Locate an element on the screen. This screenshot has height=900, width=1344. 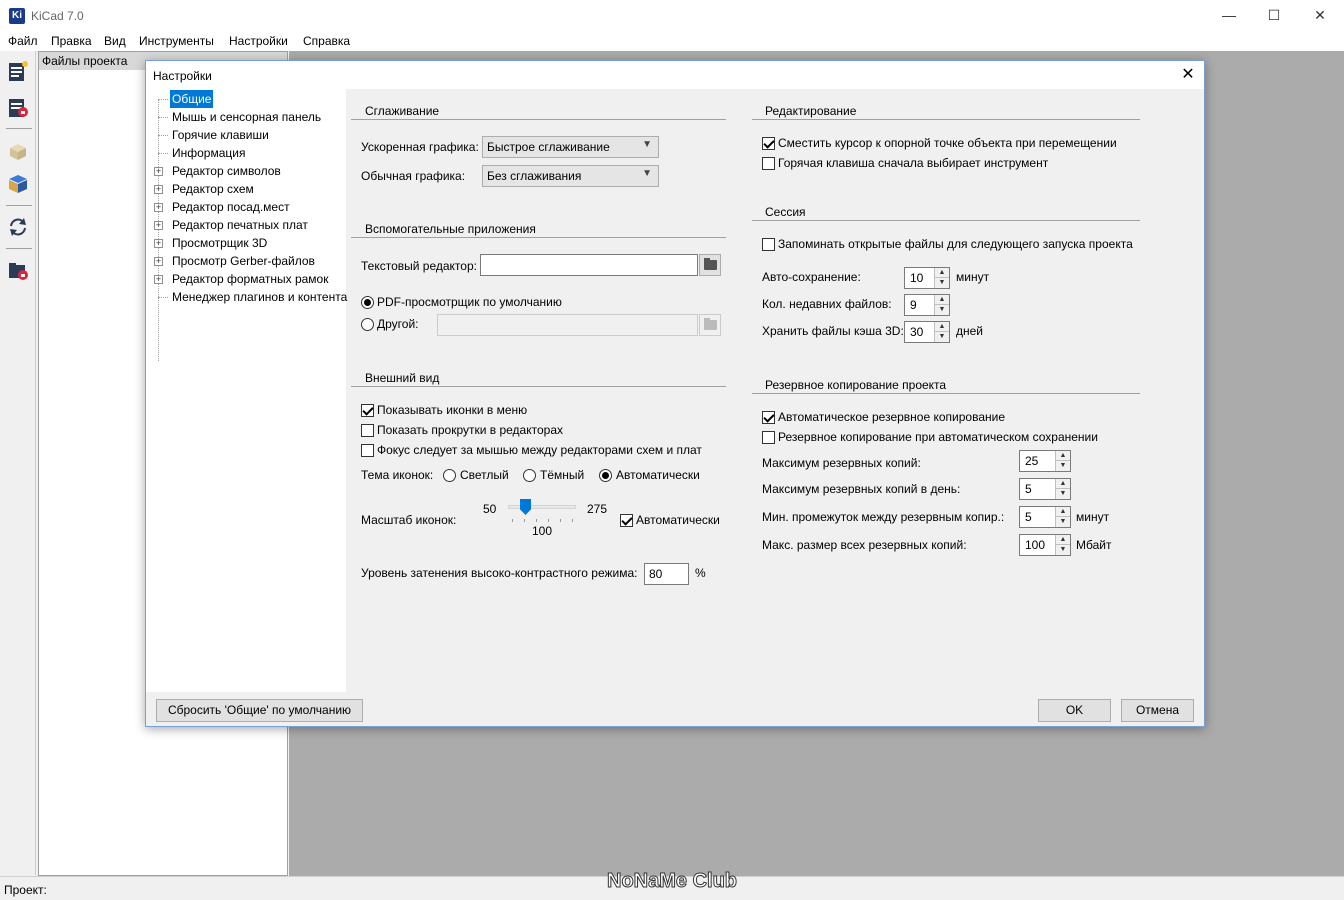
reset-defaults-button: Сбросить 'Общие' по умолчанию is located at coordinates (259, 710).